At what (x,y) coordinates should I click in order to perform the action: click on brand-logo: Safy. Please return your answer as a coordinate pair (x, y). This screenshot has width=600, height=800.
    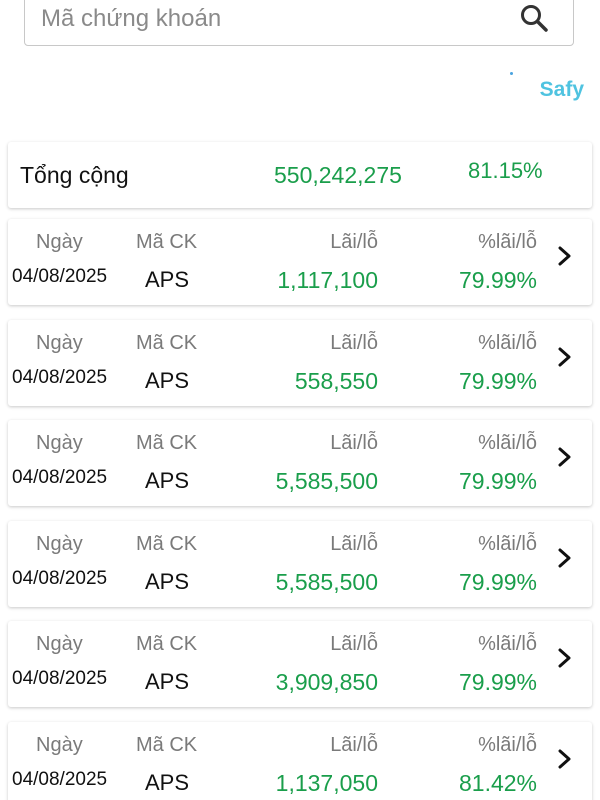
    Looking at the image, I should click on (561, 89).